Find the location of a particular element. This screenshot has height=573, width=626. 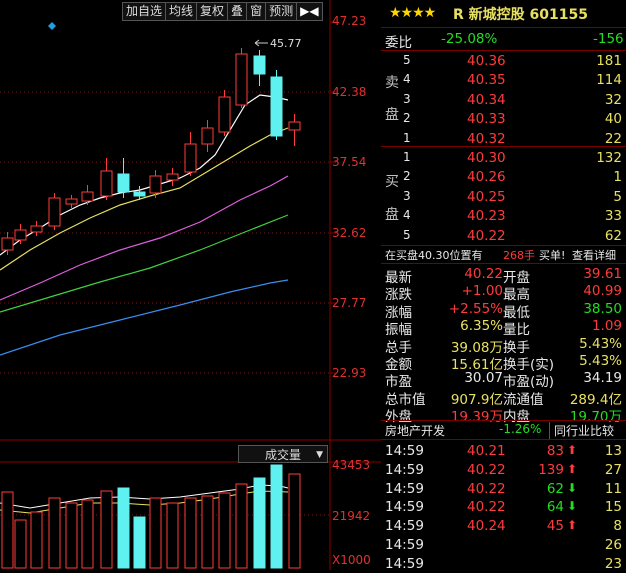

toolbar-item: ▶◀ is located at coordinates (309, 11).